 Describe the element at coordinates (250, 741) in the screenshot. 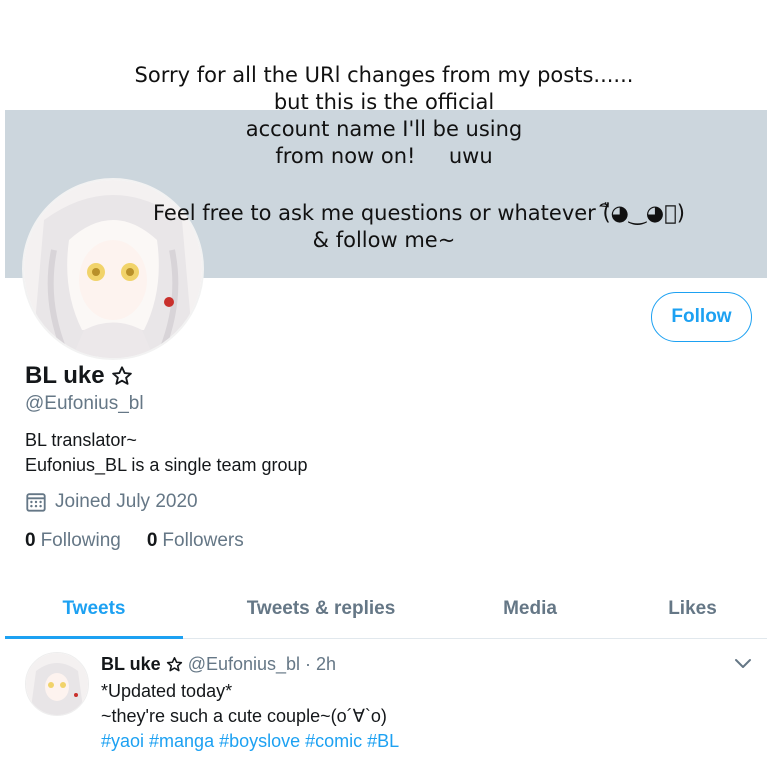

I see `tweet-hashtags: #yaoi #manga #boyslove #comic #BL` at that location.